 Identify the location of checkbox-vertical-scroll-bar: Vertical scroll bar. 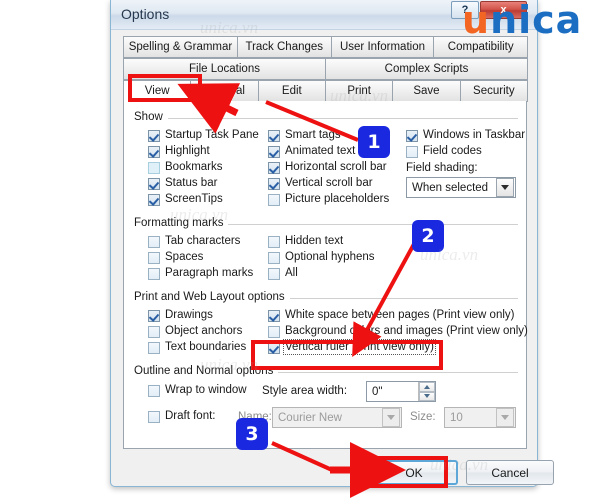
(320, 183).